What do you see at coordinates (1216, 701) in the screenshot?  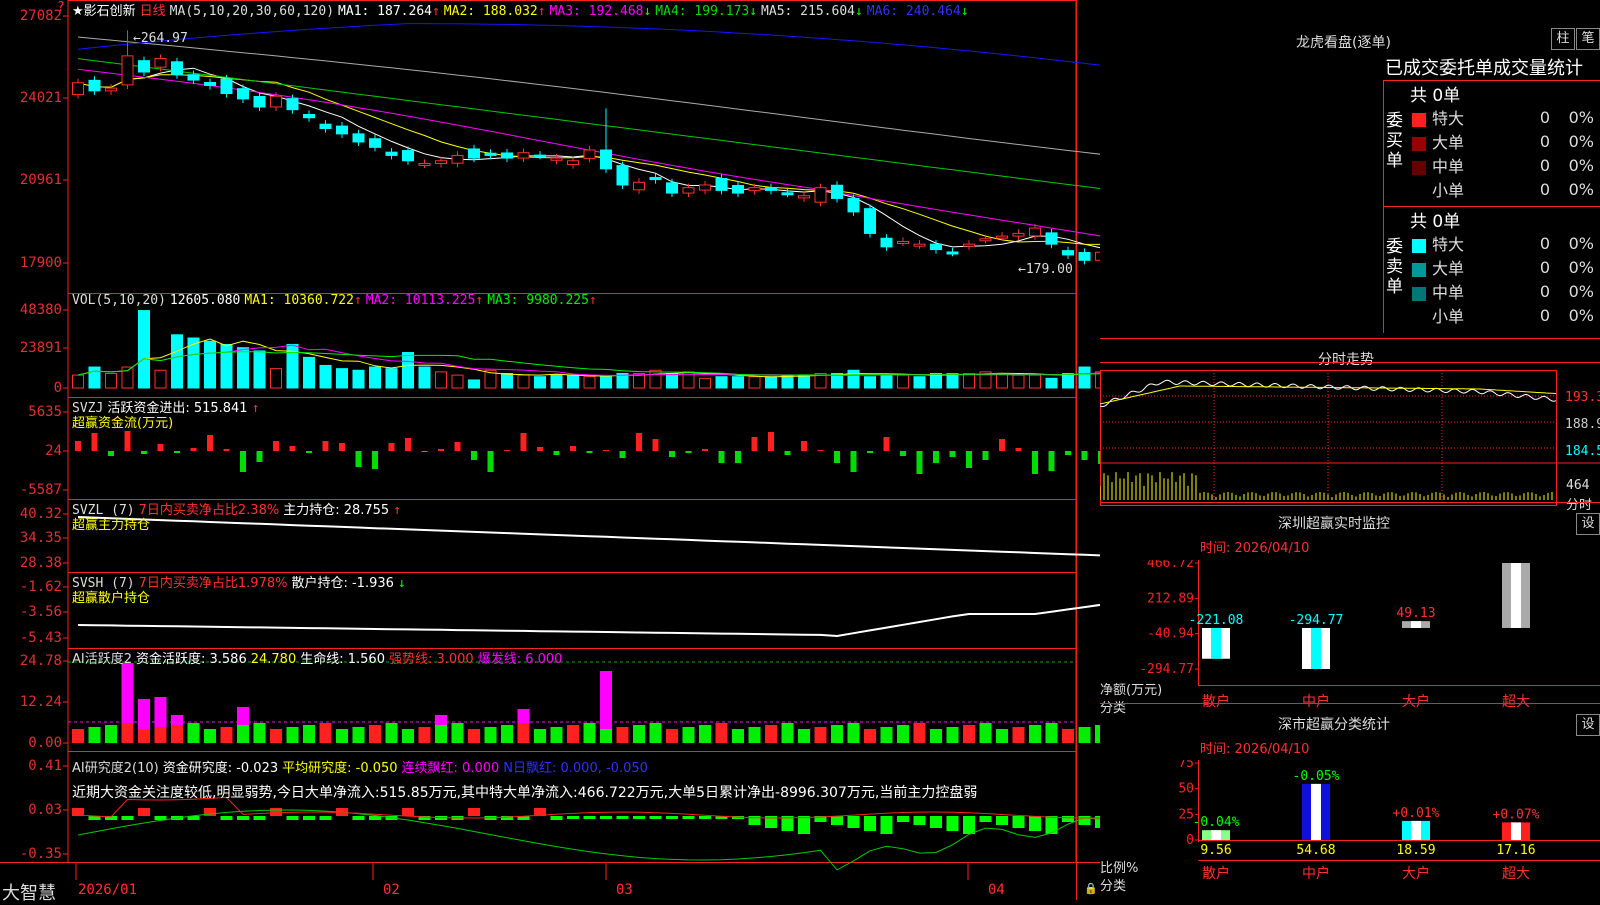 I see `monitor-category-label: 散户` at bounding box center [1216, 701].